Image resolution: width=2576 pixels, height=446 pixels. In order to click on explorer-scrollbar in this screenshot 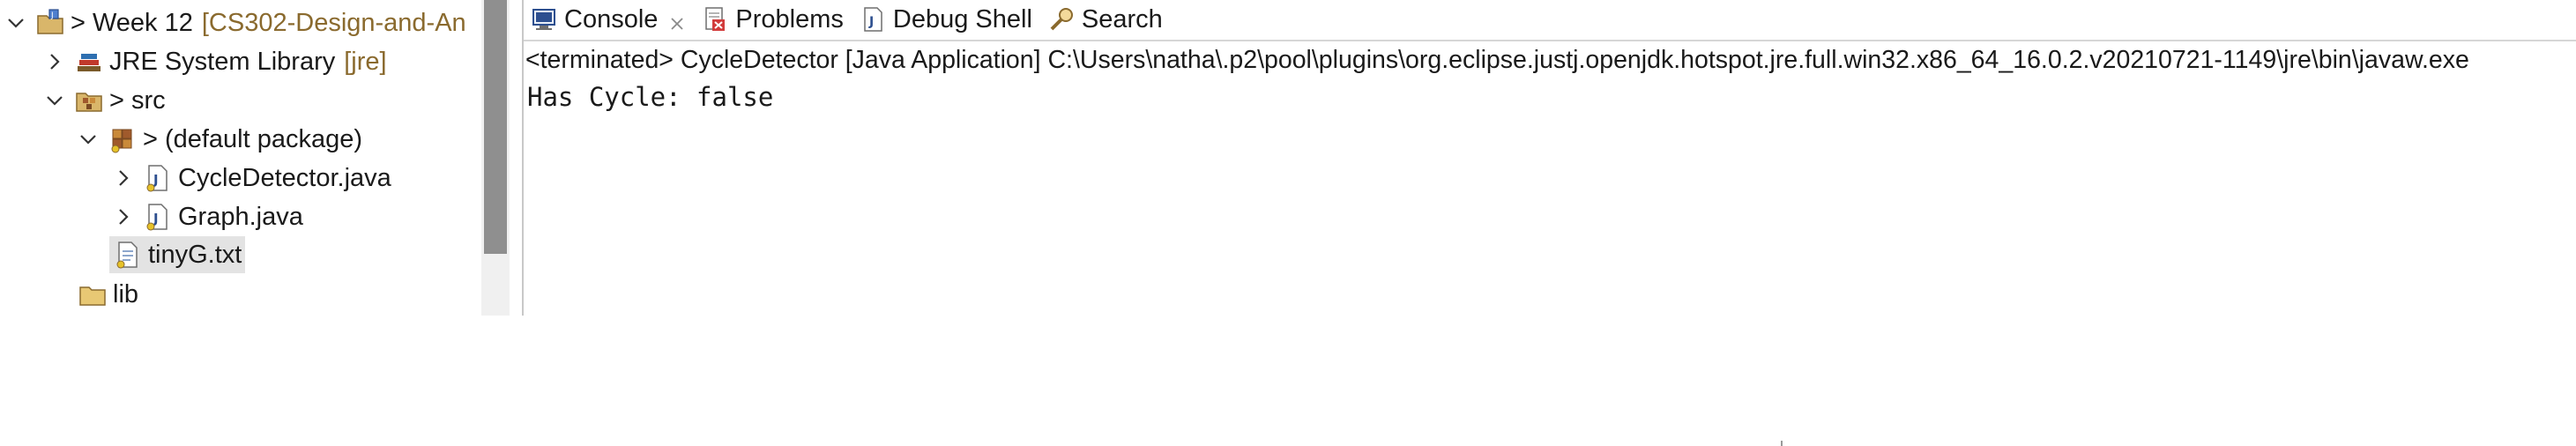, I will do `click(496, 158)`.